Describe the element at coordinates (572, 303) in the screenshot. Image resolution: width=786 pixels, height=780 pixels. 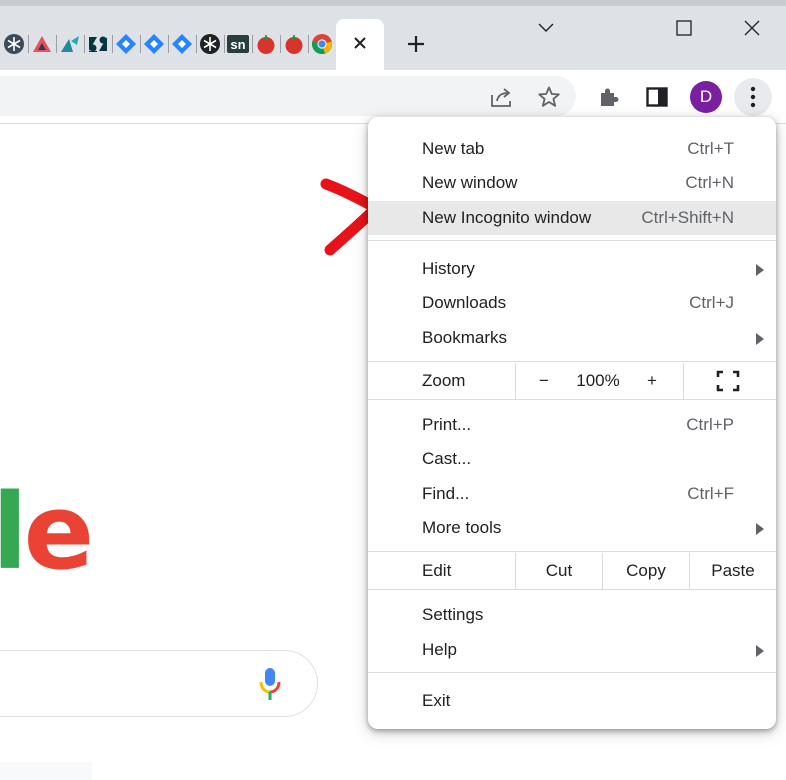
I see `menu-item-downloads: Downloads Ctrl+J` at that location.